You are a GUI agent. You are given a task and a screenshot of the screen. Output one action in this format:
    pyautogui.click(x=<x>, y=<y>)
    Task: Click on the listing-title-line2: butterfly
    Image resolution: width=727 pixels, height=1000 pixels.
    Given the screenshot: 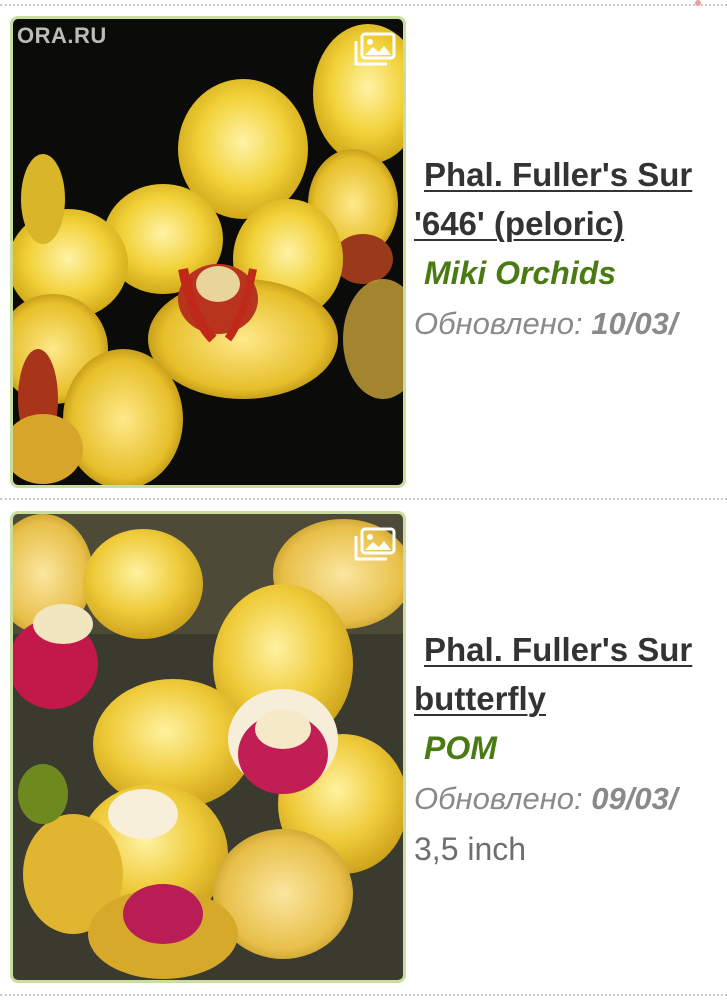 What is the action you would take?
    pyautogui.click(x=570, y=698)
    